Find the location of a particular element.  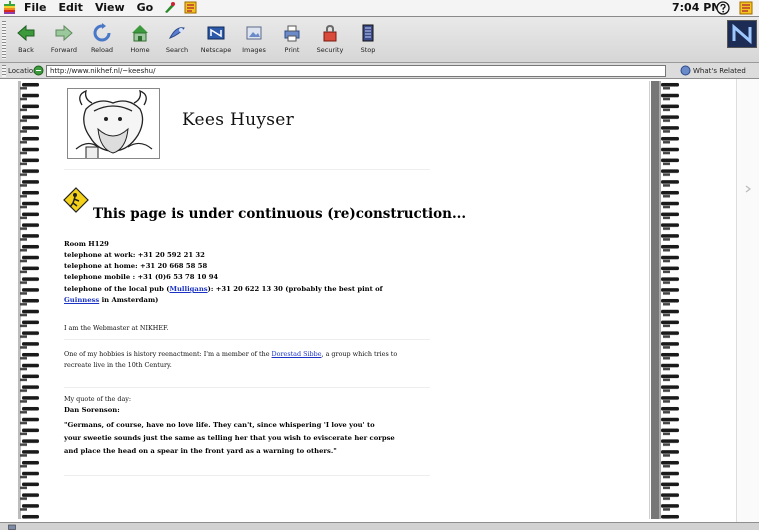

forward-button: Forward is located at coordinates (64, 40).